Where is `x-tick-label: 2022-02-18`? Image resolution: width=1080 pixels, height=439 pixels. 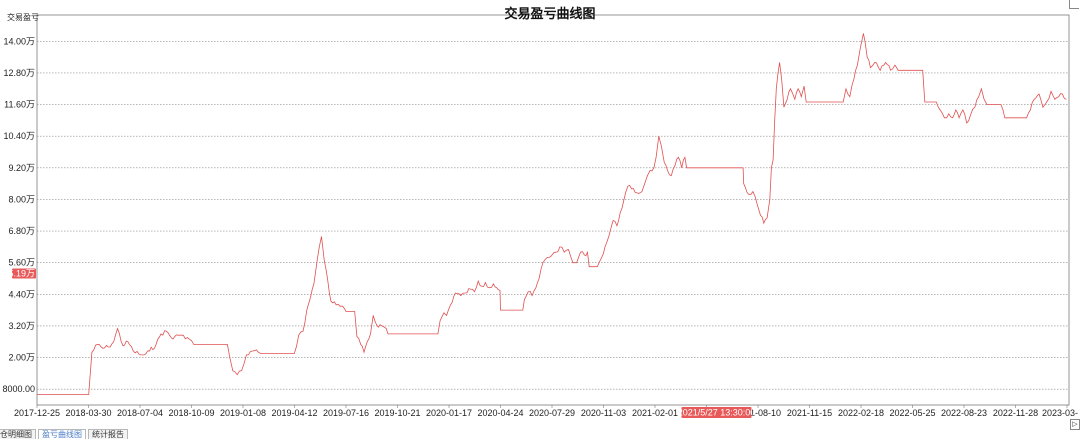
x-tick-label: 2022-02-18 is located at coordinates (861, 413).